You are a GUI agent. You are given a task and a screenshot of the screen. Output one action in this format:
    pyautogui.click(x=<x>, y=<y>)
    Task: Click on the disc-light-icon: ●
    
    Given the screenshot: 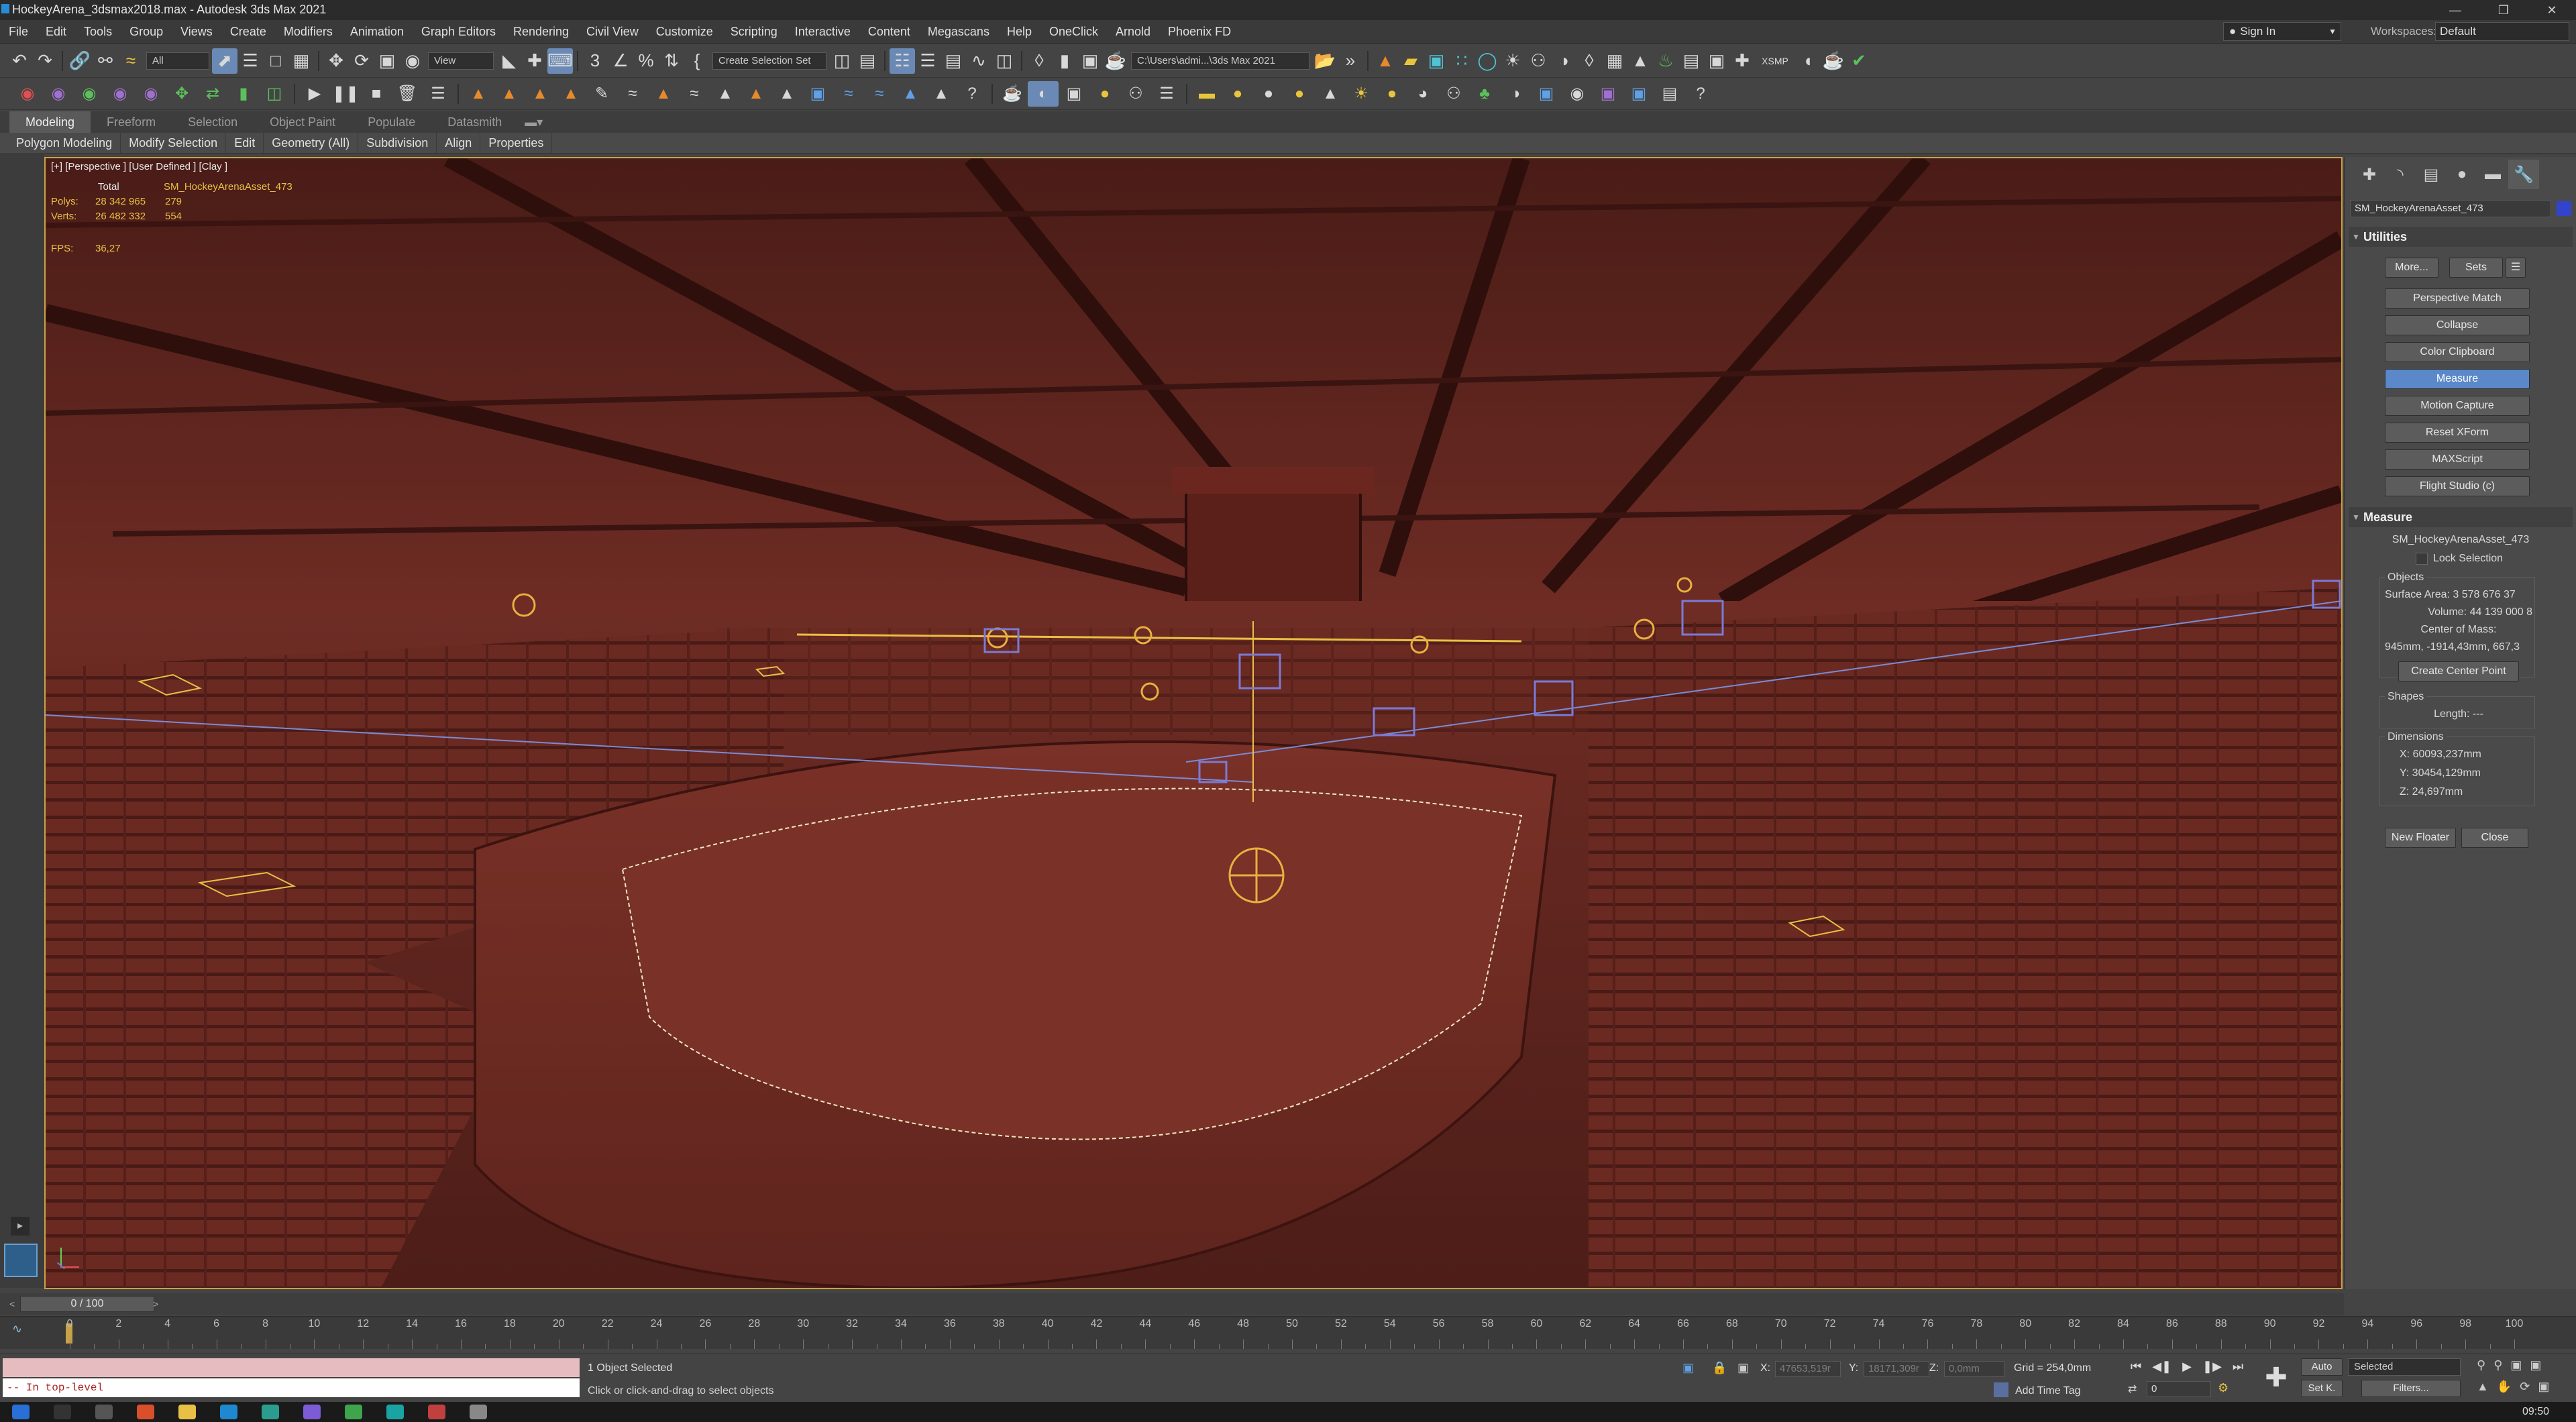 What is the action you would take?
    pyautogui.click(x=1237, y=94)
    